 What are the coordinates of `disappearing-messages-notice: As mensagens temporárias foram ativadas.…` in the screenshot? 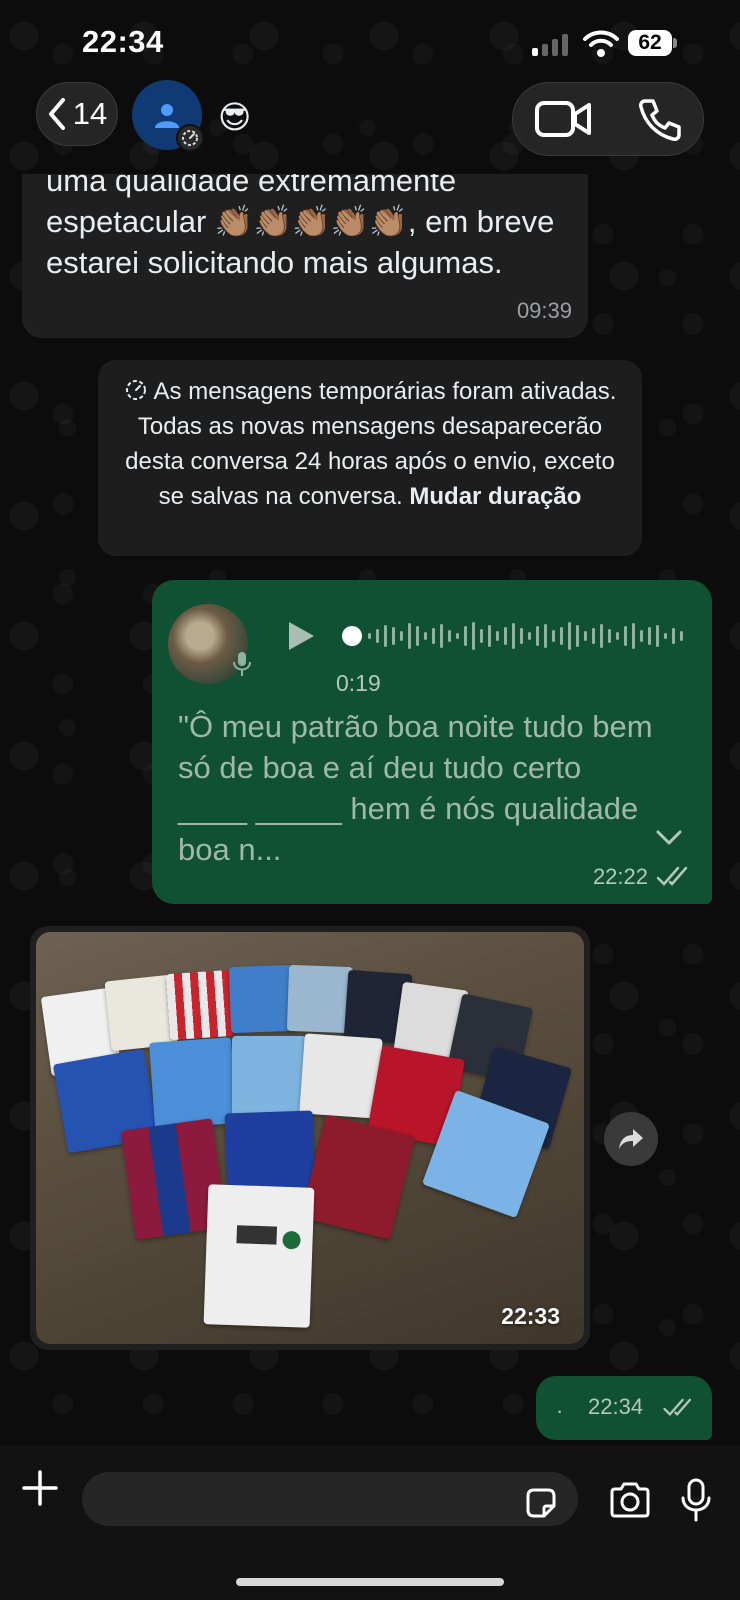 It's located at (370, 458).